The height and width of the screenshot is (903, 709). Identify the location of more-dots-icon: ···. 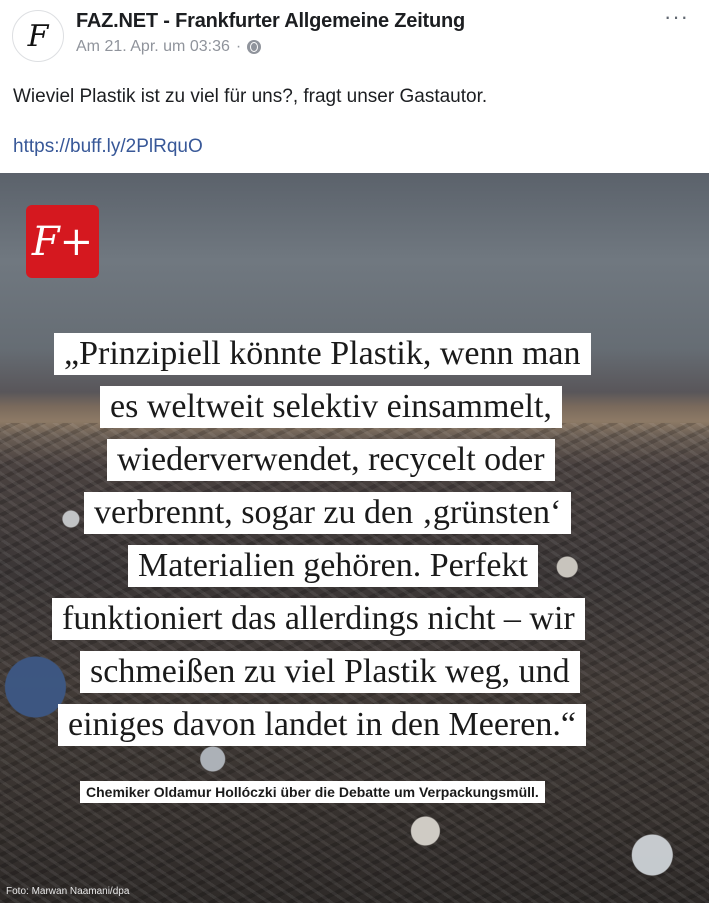
(676, 17).